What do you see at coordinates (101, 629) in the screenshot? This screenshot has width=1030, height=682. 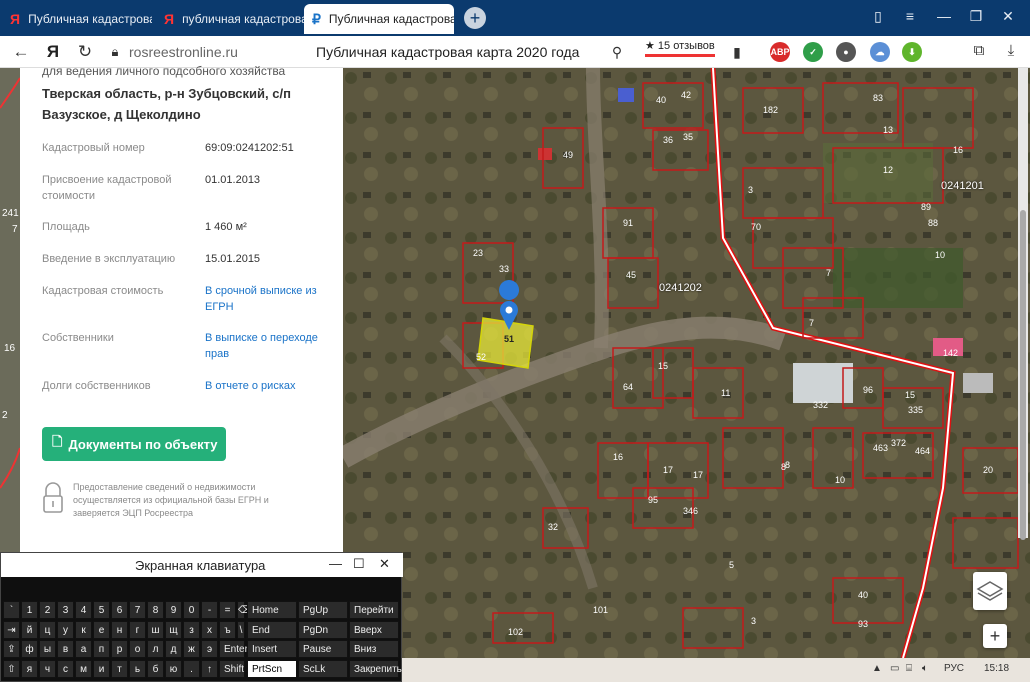 I see `keyboard-key: е` at bounding box center [101, 629].